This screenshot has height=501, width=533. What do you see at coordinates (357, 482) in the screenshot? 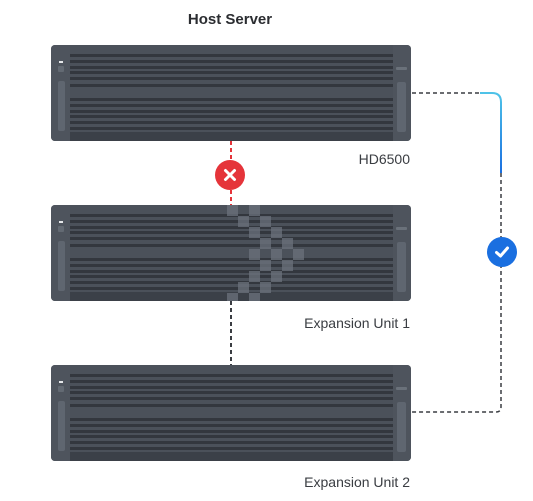
I see `expansion-unit-2-label: Expansion Unit 2` at bounding box center [357, 482].